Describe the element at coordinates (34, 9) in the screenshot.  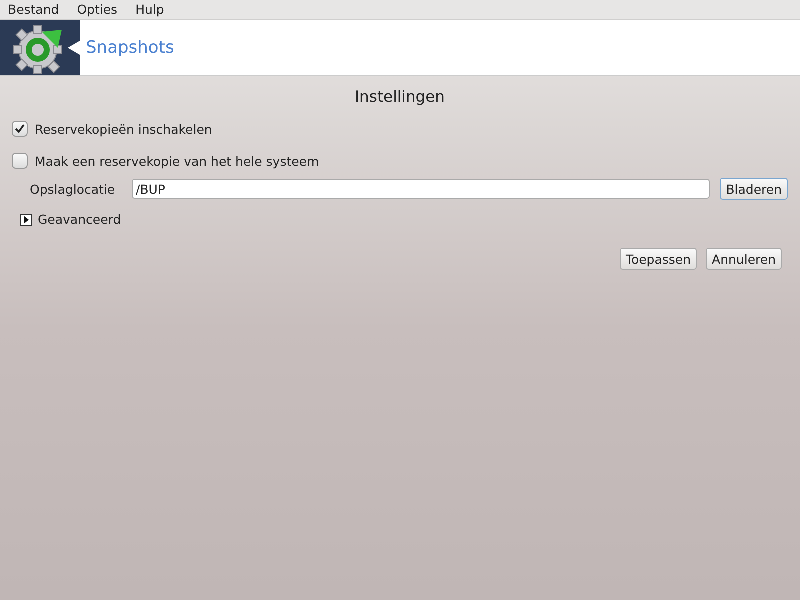
I see `menu-item: Bestand` at that location.